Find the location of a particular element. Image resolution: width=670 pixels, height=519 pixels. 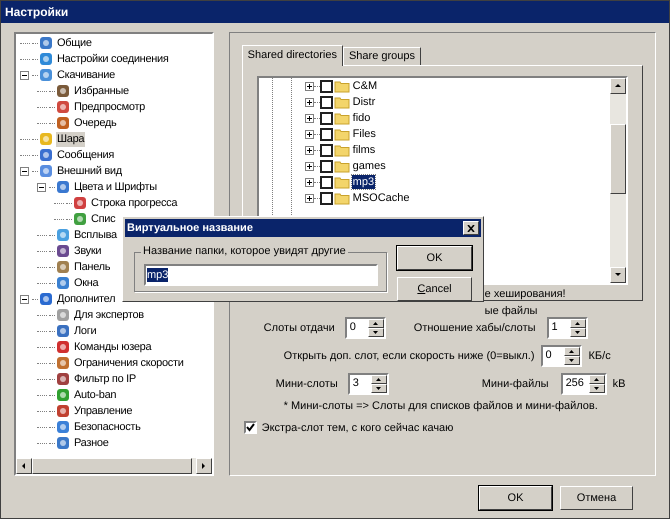

tree-item: Скачивание is located at coordinates (86, 75).